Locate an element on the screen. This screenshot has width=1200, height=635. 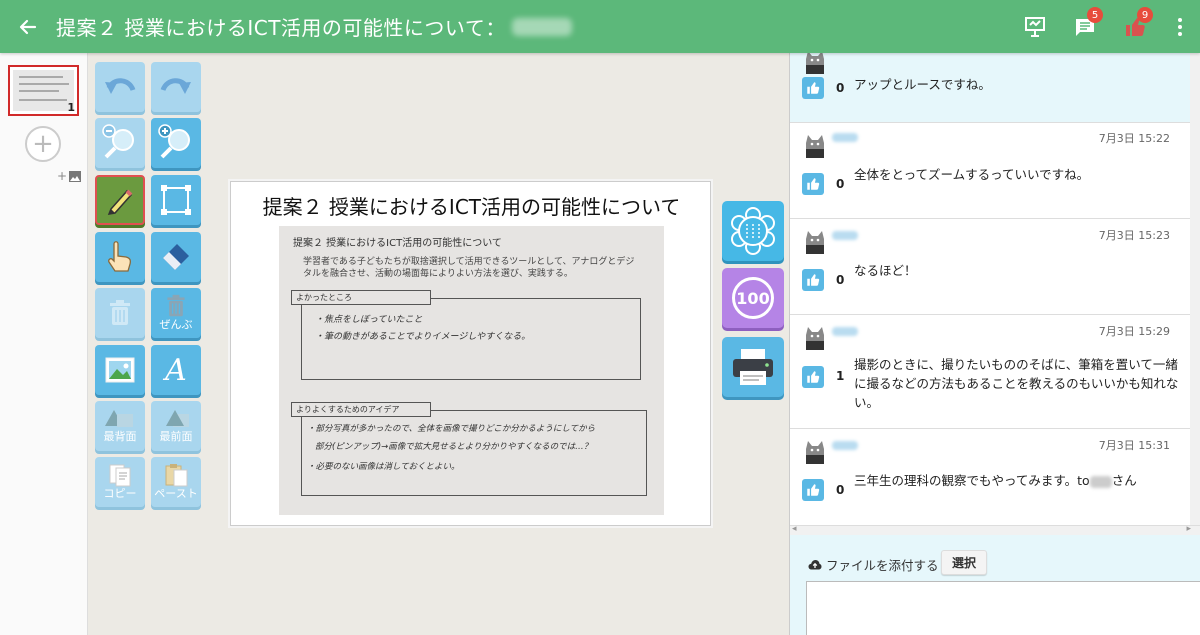
plus-icon: + is located at coordinates (43, 144).